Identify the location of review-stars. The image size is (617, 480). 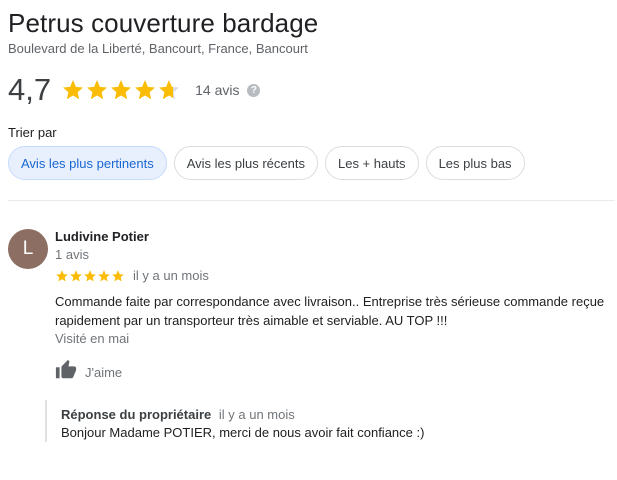
(90, 276).